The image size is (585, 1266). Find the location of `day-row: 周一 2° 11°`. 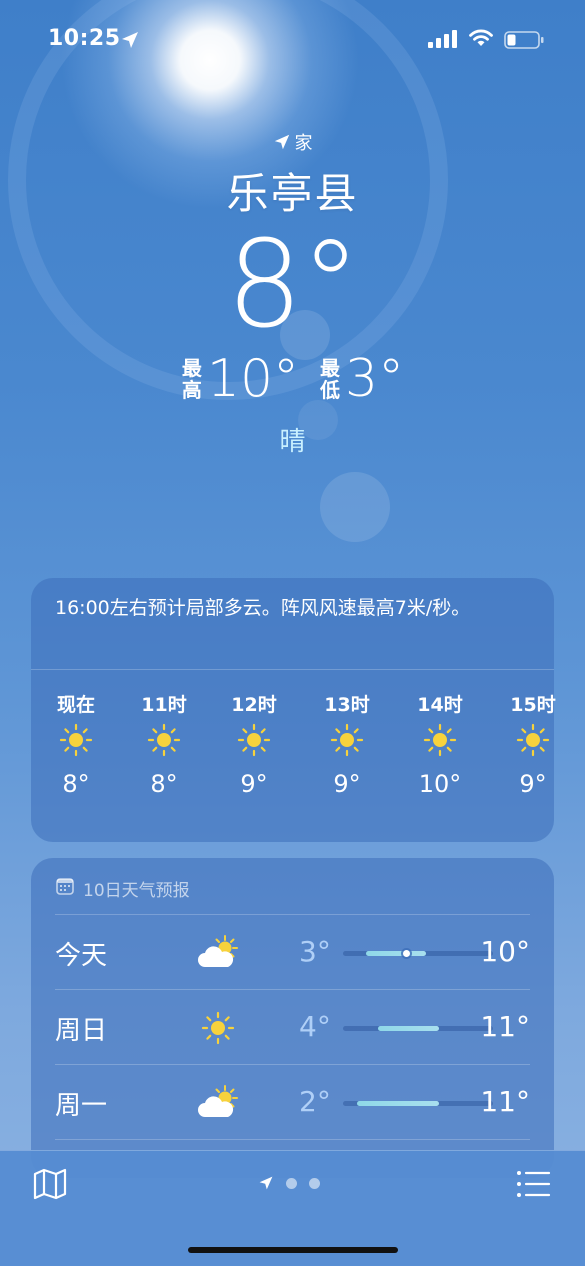

day-row: 周一 2° 11° is located at coordinates (292, 1101).